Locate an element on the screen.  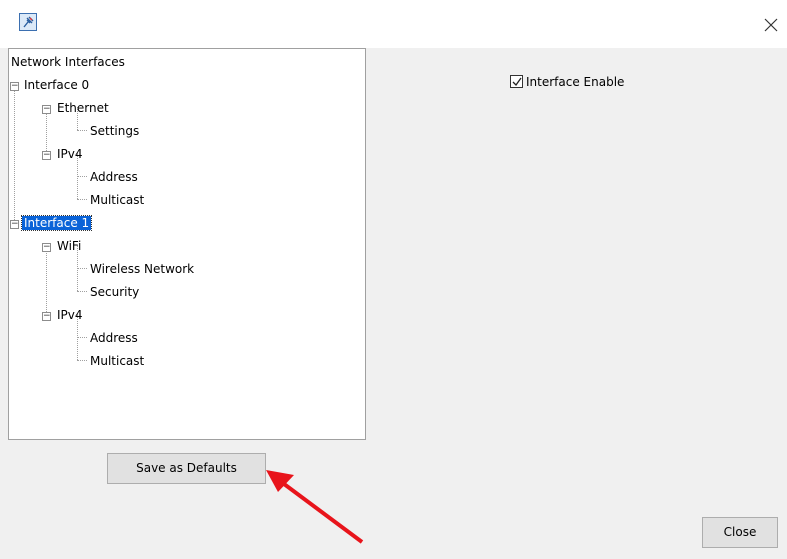
tree-root: Network Interfaces is located at coordinates (68, 62).